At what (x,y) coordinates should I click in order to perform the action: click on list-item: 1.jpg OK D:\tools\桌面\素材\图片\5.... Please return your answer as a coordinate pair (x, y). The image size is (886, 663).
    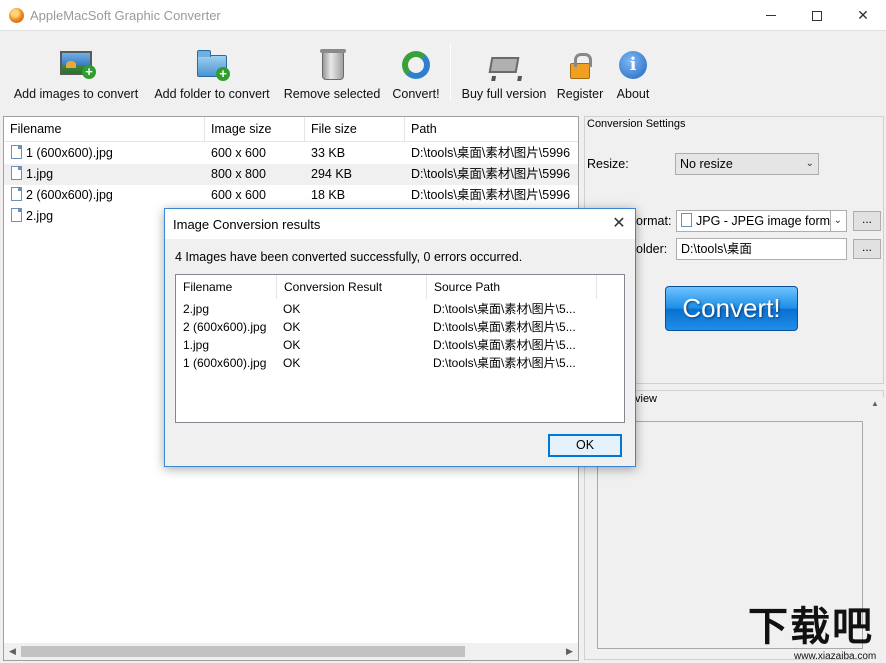
    Looking at the image, I should click on (400, 345).